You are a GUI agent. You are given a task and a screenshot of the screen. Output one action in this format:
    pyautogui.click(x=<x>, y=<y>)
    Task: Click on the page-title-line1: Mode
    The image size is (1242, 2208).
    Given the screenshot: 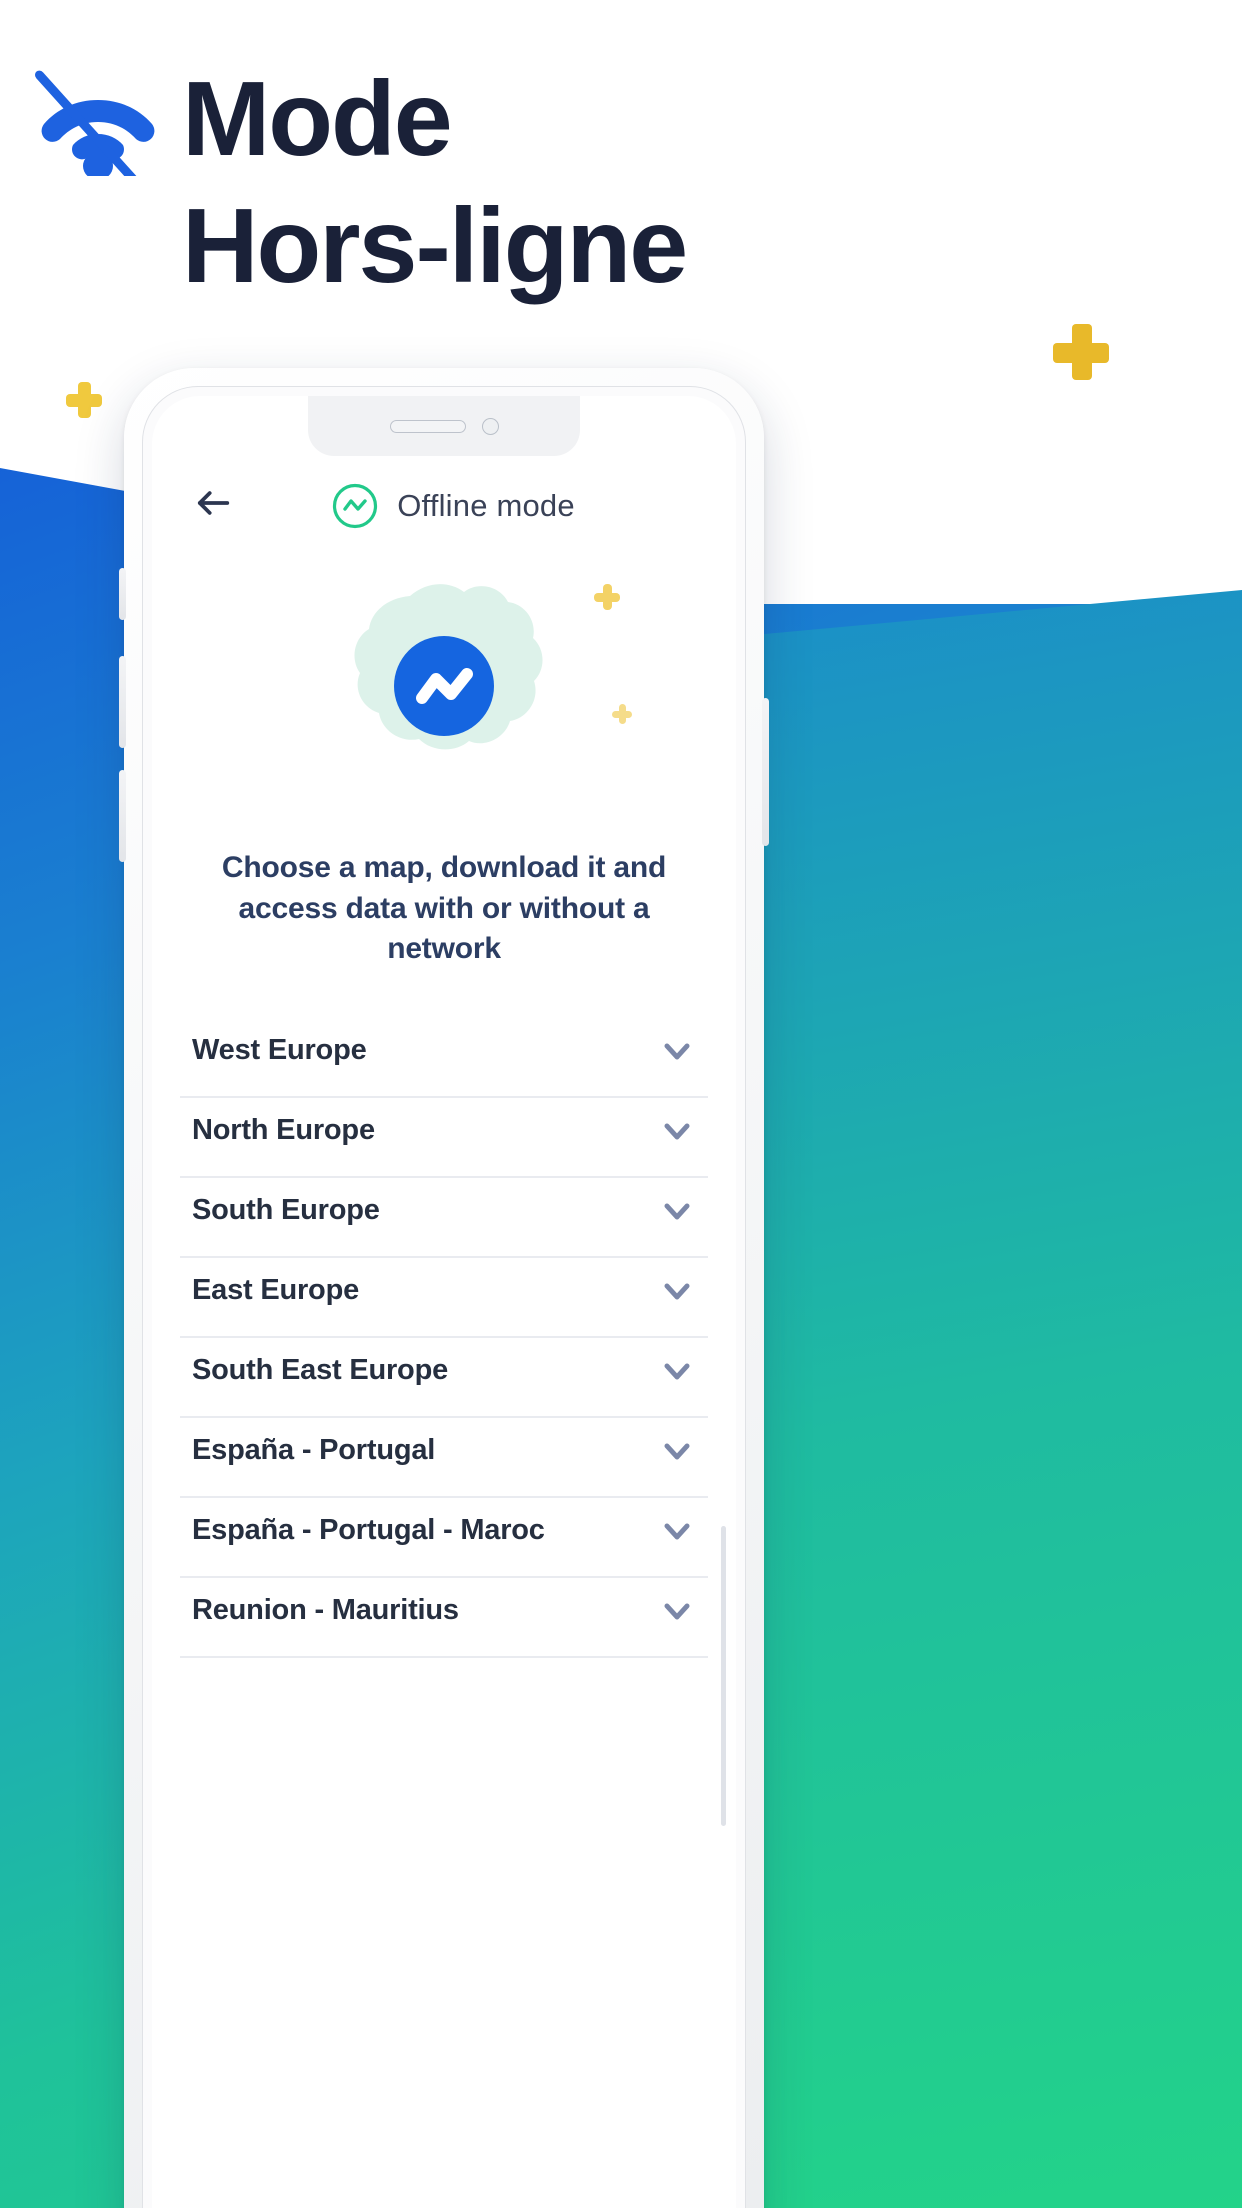 What is the action you would take?
    pyautogui.click(x=317, y=119)
    